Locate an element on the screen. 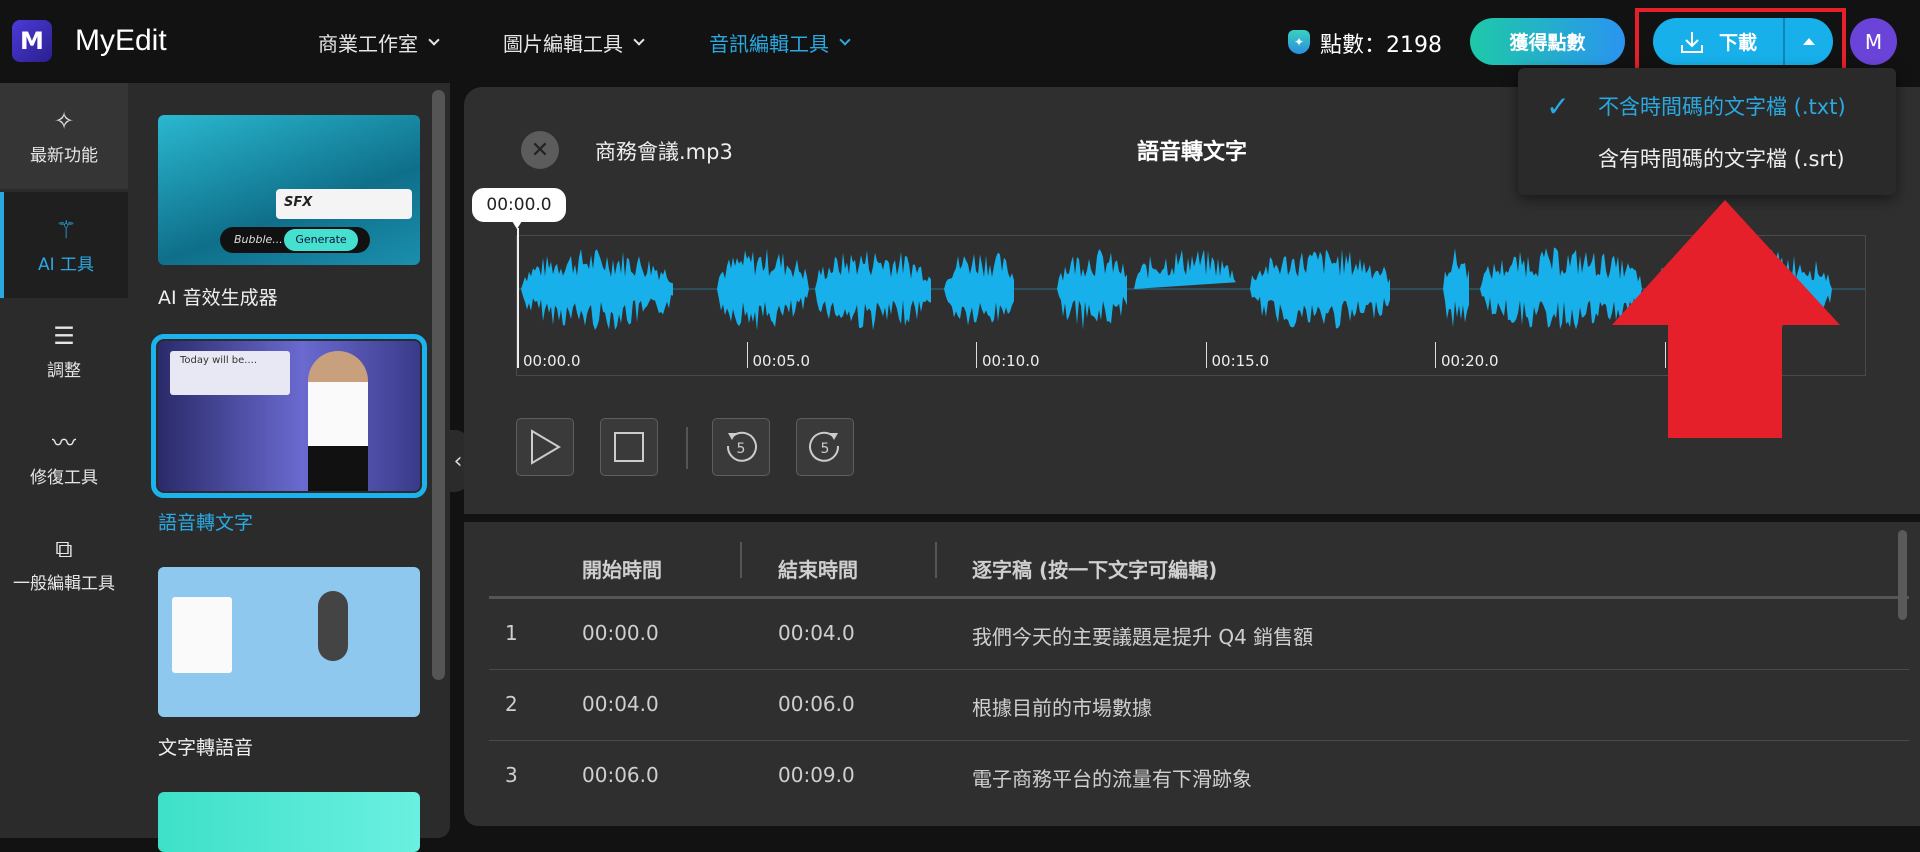  rail-label: 一般編輯工具 is located at coordinates (64, 583).